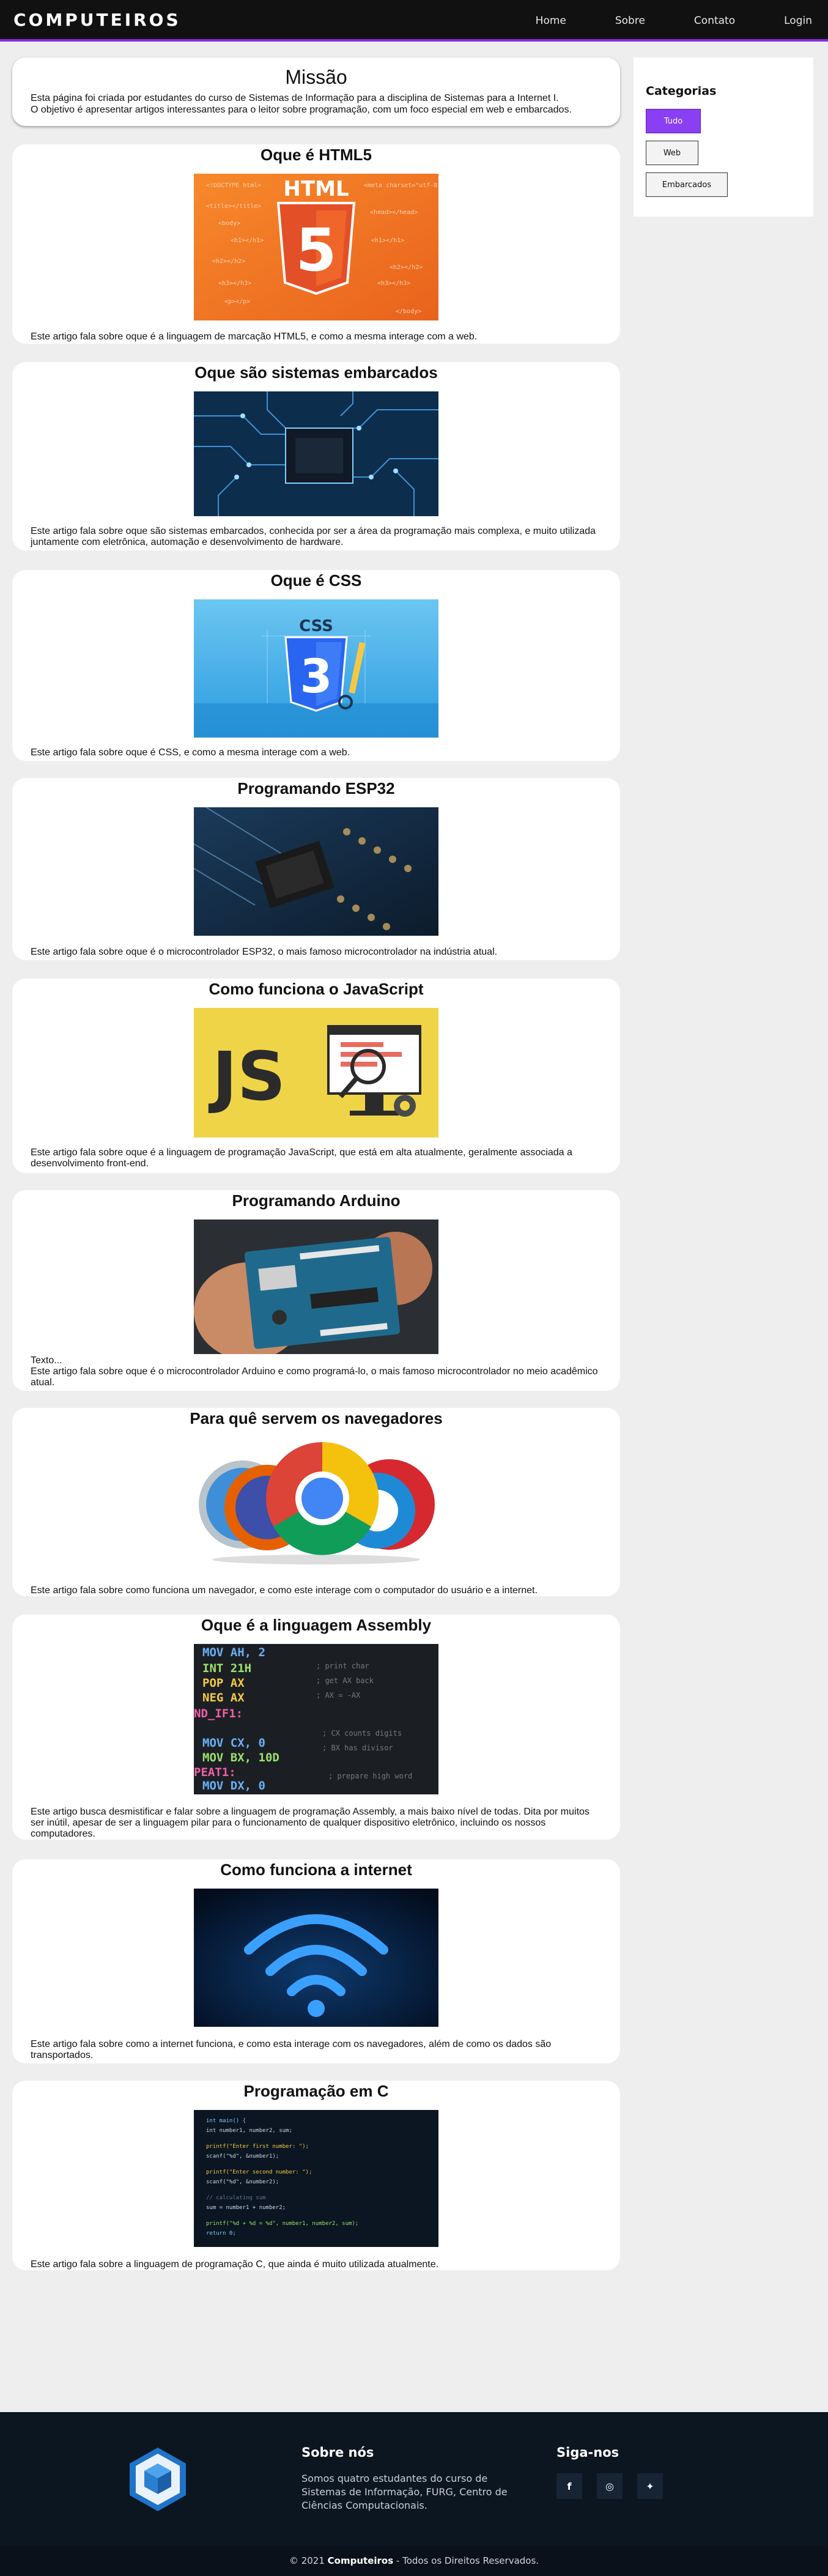 This screenshot has width=828, height=2576. What do you see at coordinates (257, 2147) in the screenshot?
I see `svg-text:printf("Enter first number: "): printf("Enter first number: ");` at bounding box center [257, 2147].